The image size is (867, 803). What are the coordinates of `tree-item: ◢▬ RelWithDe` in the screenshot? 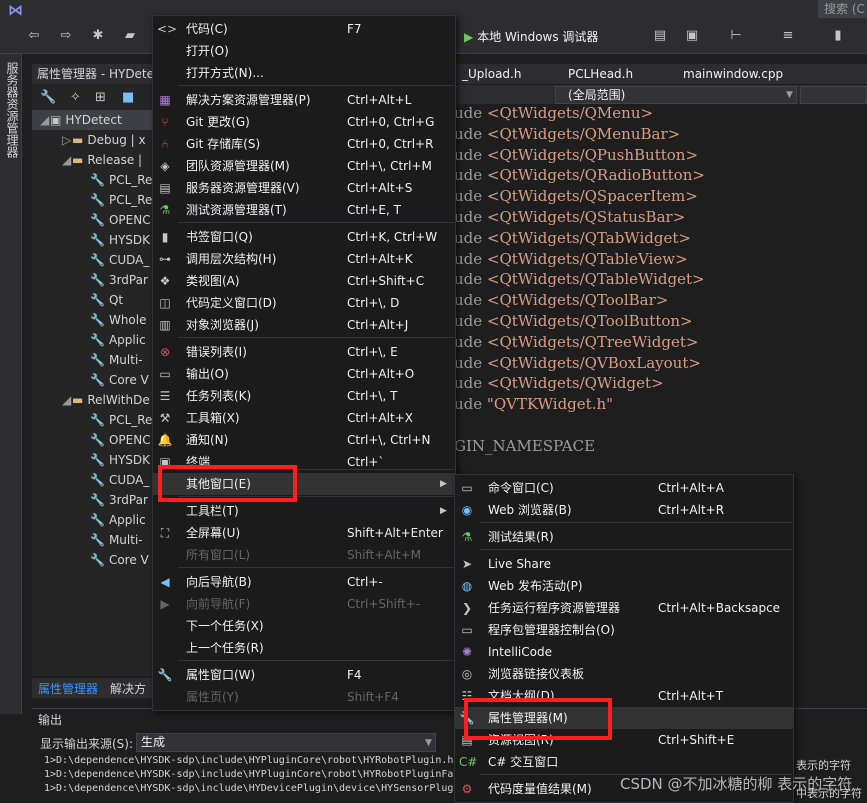 It's located at (93, 400).